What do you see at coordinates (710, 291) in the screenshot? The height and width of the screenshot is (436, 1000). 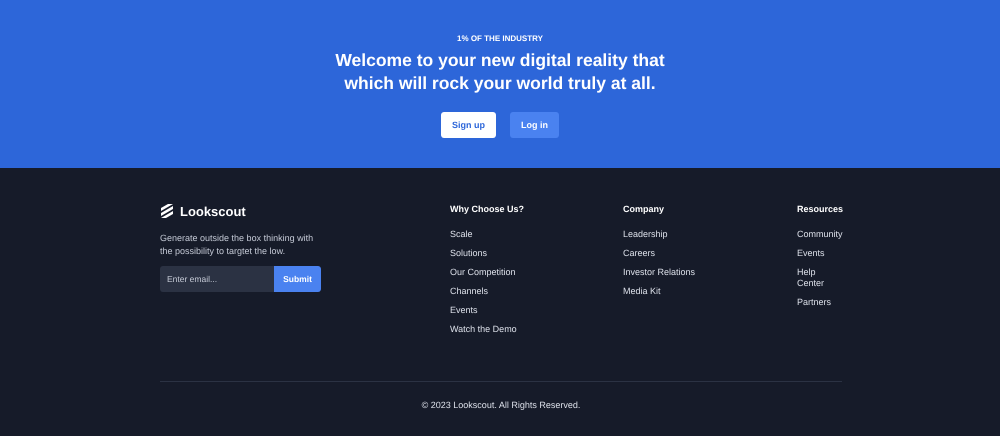 I see `footer-link: Media Kit` at bounding box center [710, 291].